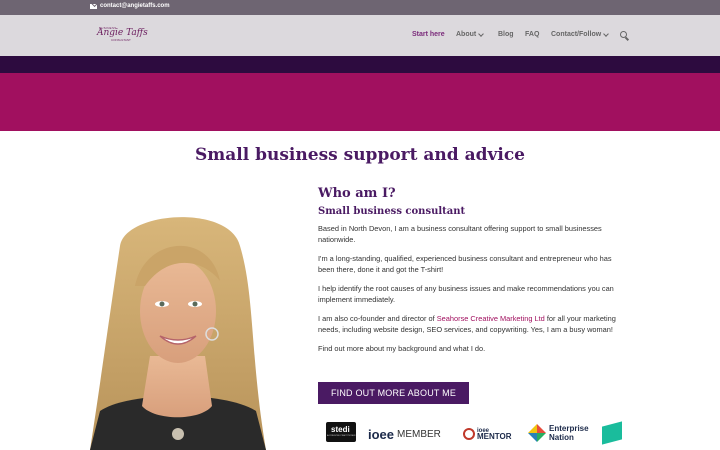 This screenshot has height=450, width=720. I want to click on logo-script-text: Angie Taffs, so click(122, 33).